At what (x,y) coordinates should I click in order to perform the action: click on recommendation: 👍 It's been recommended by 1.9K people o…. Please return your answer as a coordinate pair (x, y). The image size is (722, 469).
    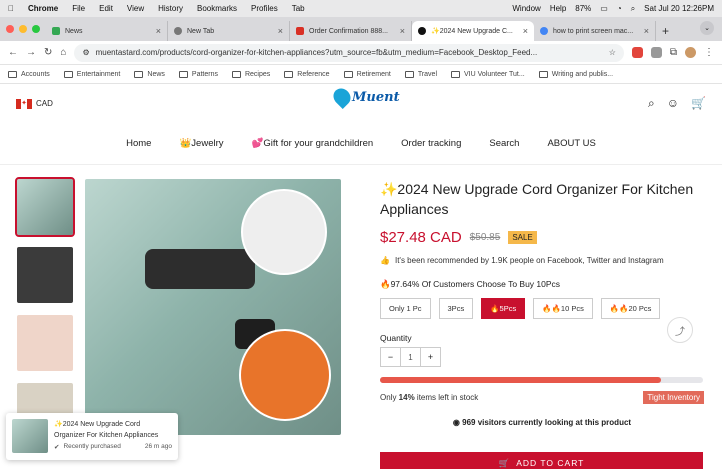
    Looking at the image, I should click on (542, 260).